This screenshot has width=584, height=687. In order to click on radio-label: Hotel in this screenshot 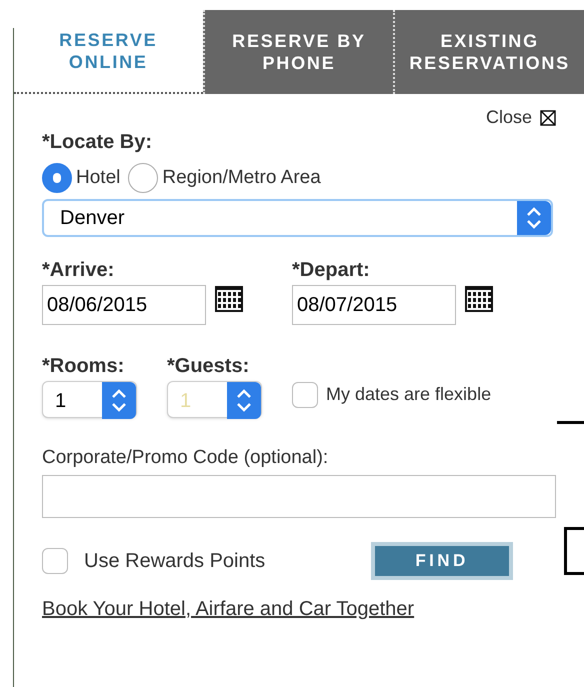, I will do `click(98, 178)`.